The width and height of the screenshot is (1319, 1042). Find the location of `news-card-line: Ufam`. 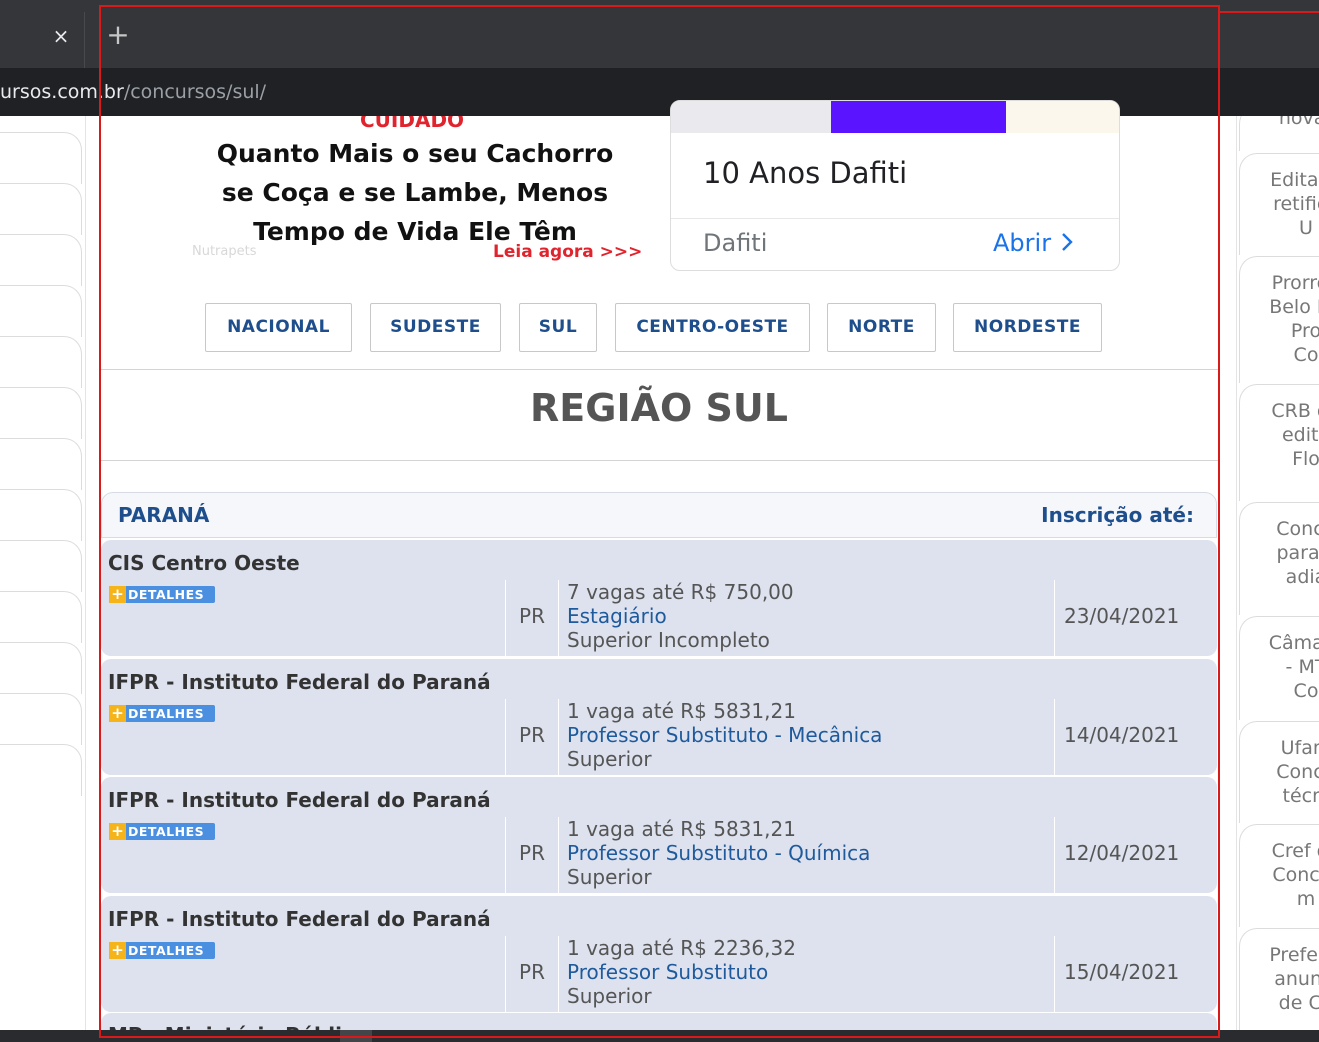

news-card-line: Ufam is located at coordinates (1299, 748).